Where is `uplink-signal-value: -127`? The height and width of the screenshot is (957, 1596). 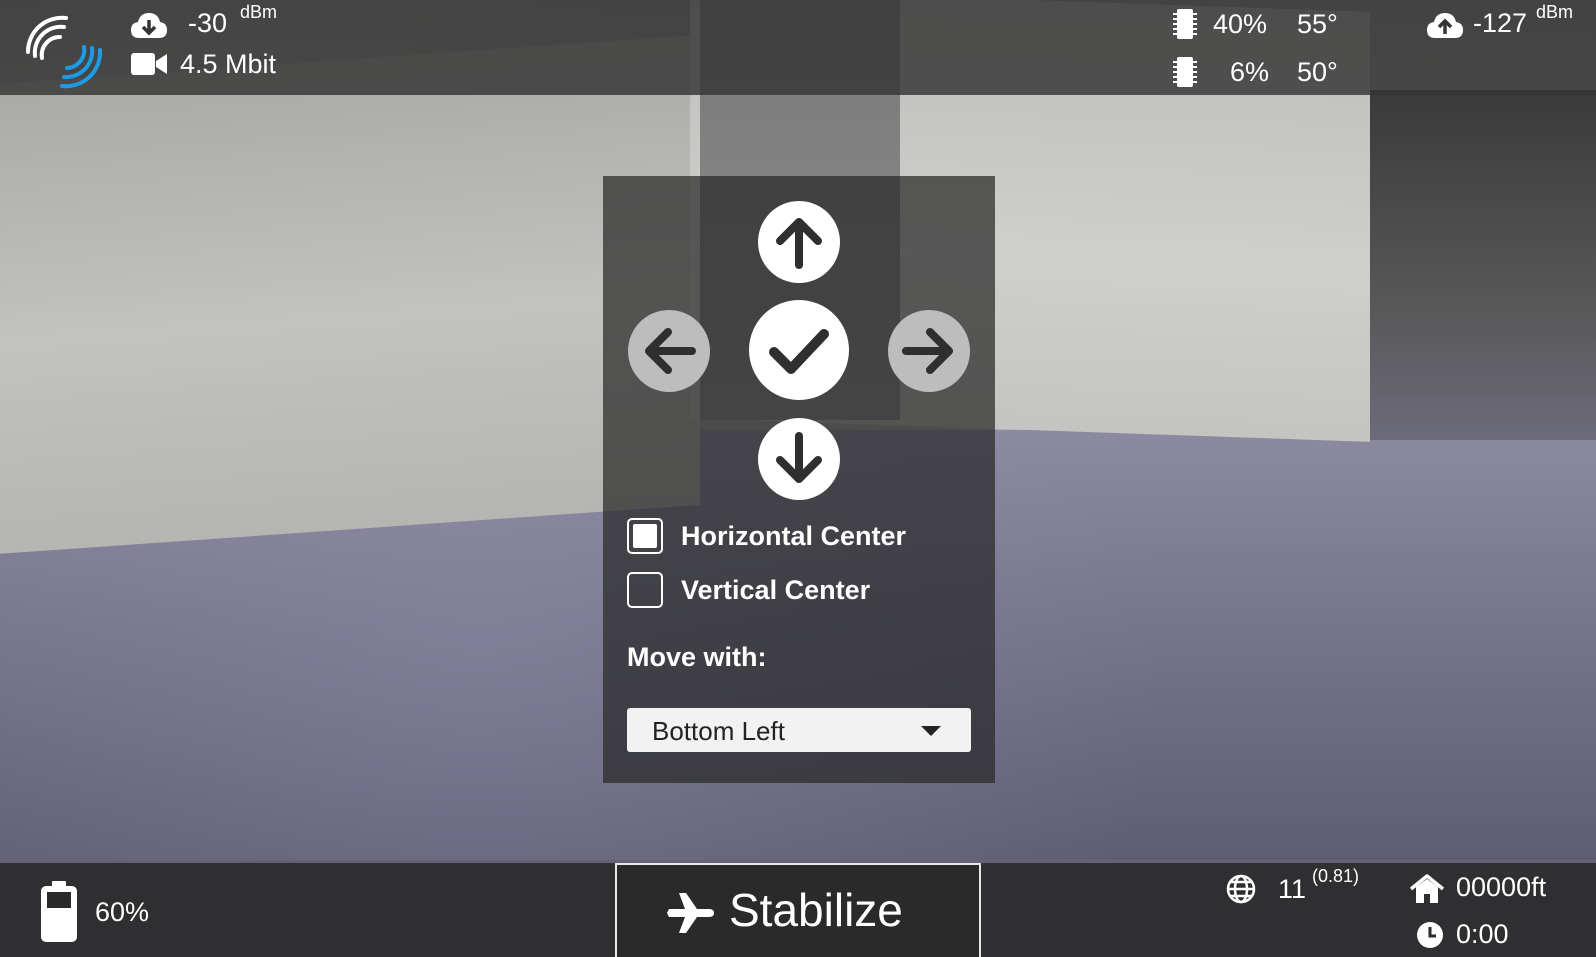
uplink-signal-value: -127 is located at coordinates (1500, 23).